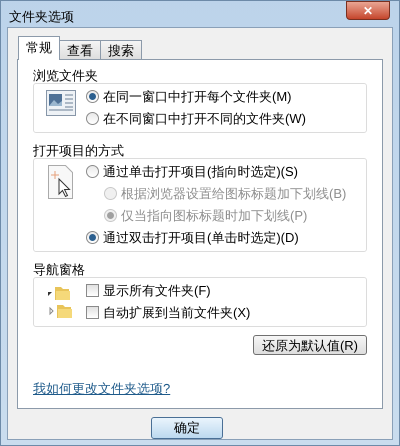 Image resolution: width=400 pixels, height=446 pixels. I want to click on window-title: 文件夹选项, so click(41, 17).